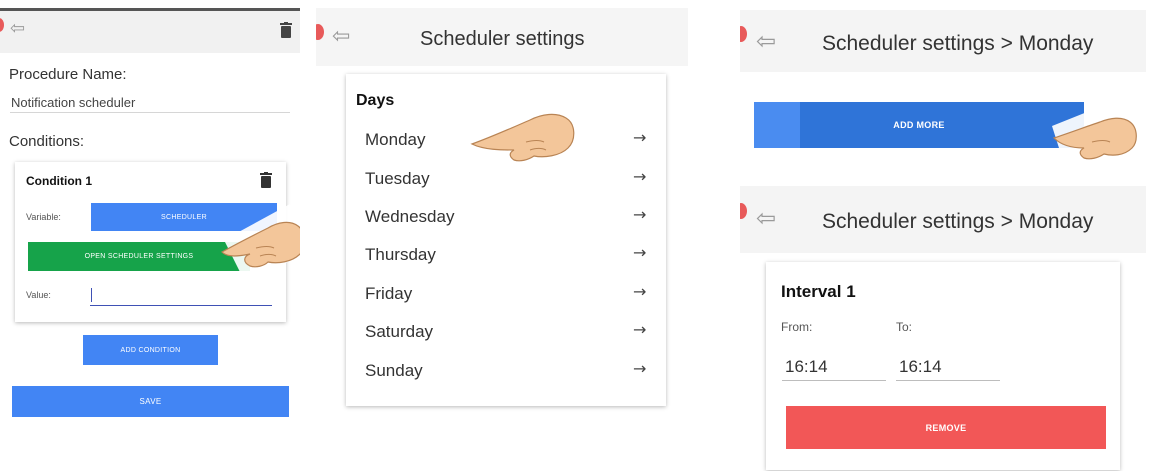 This screenshot has width=1156, height=471. I want to click on day-label: Wednesday, so click(410, 216).